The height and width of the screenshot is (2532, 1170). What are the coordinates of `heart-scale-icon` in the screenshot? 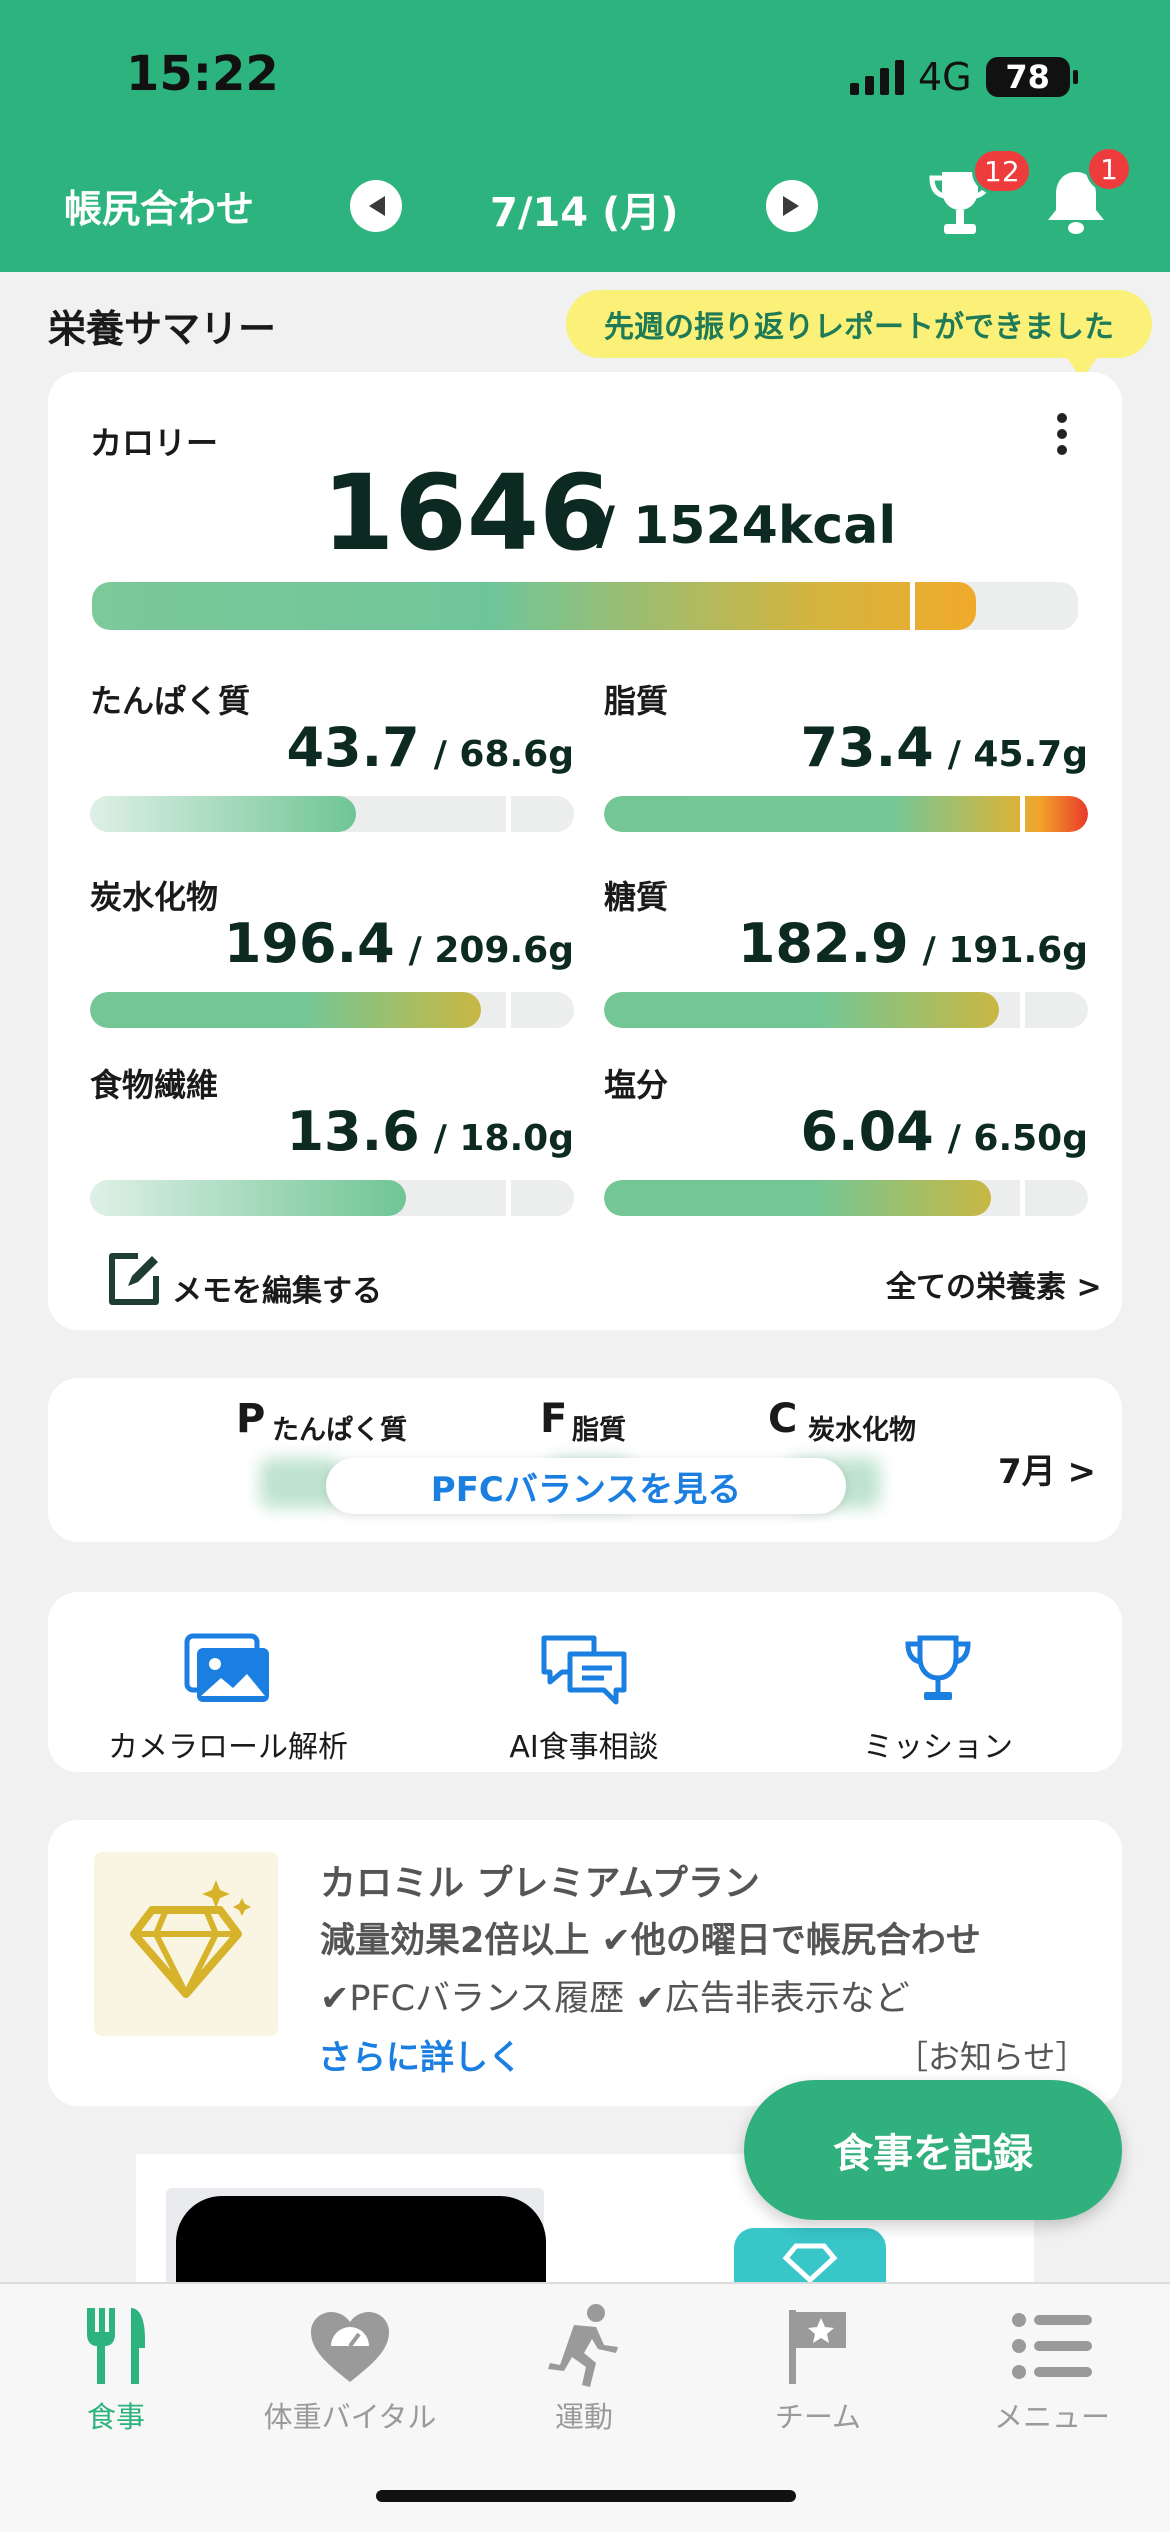 It's located at (350, 2347).